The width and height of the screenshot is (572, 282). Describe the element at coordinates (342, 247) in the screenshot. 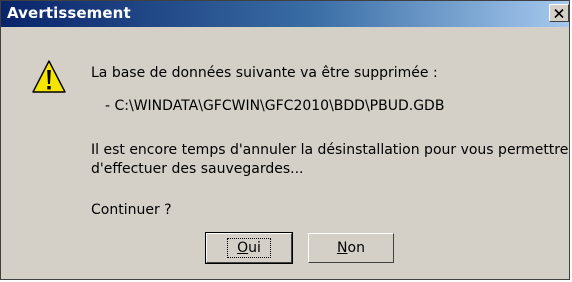

I see `no-accelerator: N` at that location.